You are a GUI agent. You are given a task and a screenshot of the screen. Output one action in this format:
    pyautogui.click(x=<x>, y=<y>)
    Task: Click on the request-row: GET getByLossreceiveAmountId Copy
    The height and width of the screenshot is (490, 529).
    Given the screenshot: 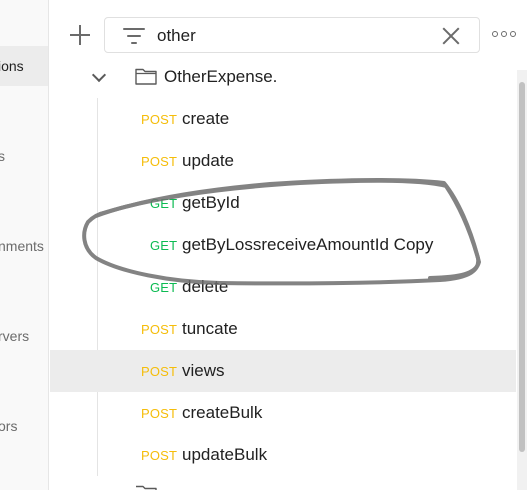 What is the action you would take?
    pyautogui.click(x=283, y=245)
    